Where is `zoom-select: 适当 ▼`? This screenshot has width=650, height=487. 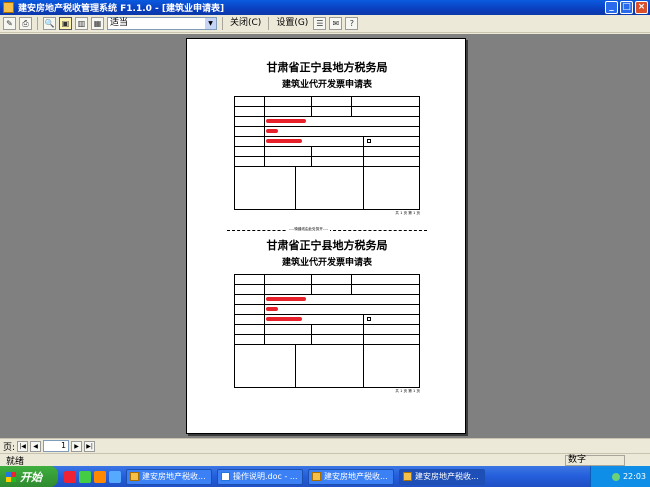
zoom-select: 适当 ▼ is located at coordinates (162, 23).